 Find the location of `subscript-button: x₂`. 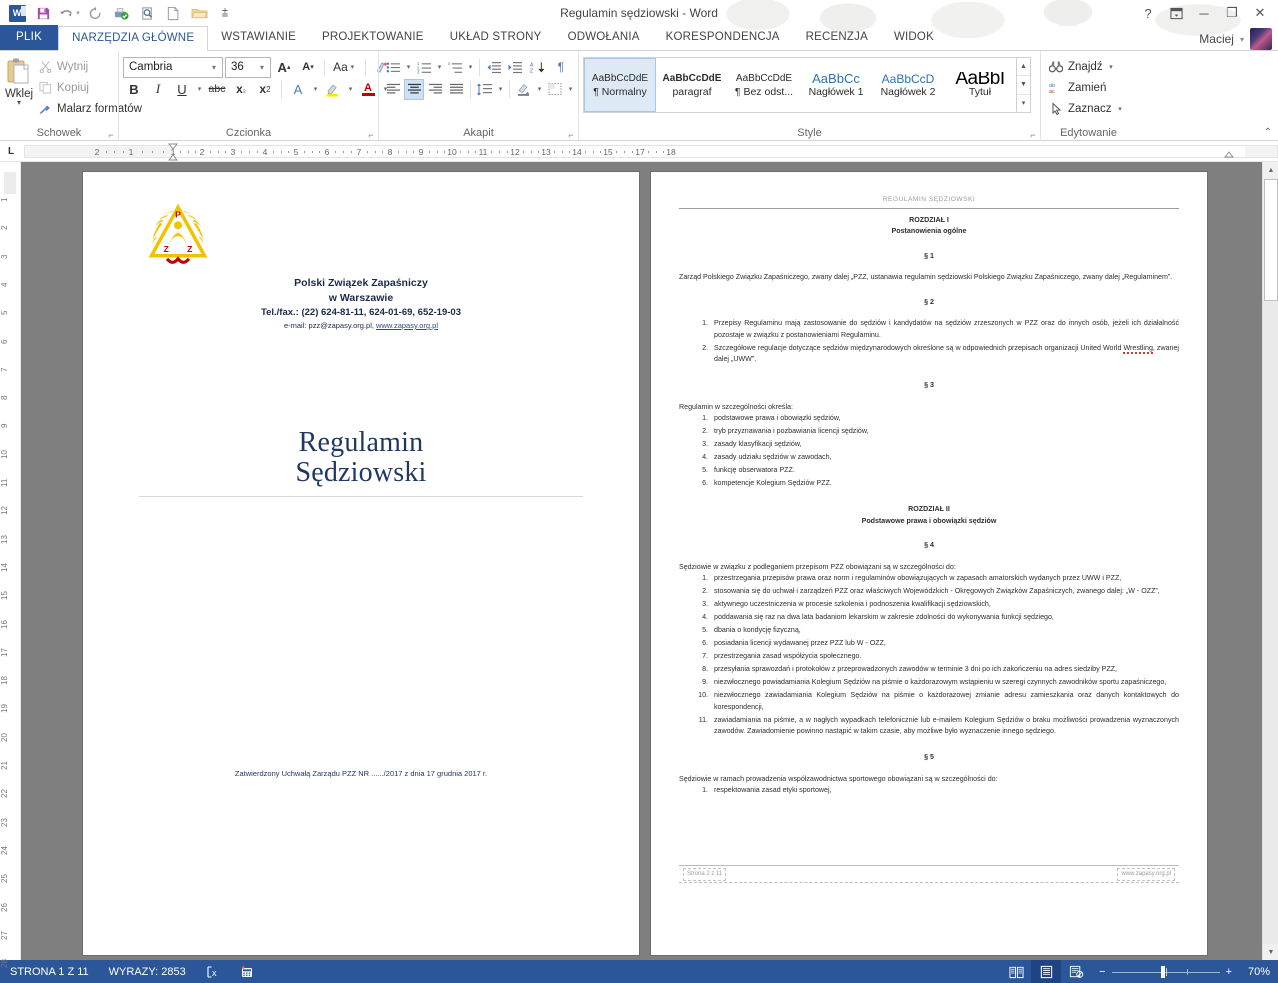

subscript-button: x₂ is located at coordinates (241, 89).